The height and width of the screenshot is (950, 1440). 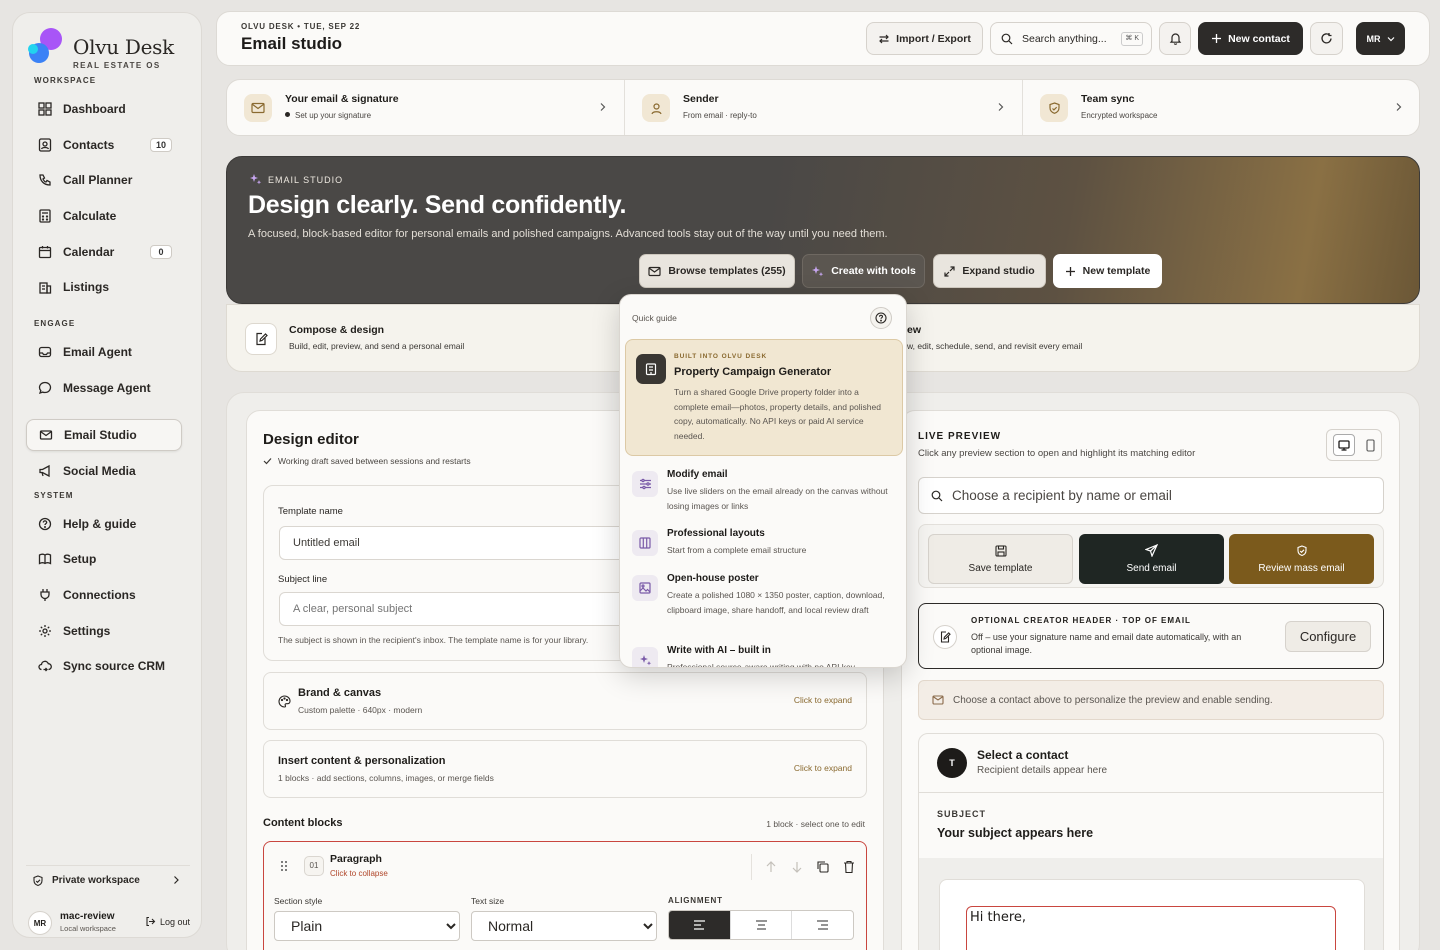 I want to click on brand: Olvu Desk REAL ESTATE OS, so click(x=112, y=49).